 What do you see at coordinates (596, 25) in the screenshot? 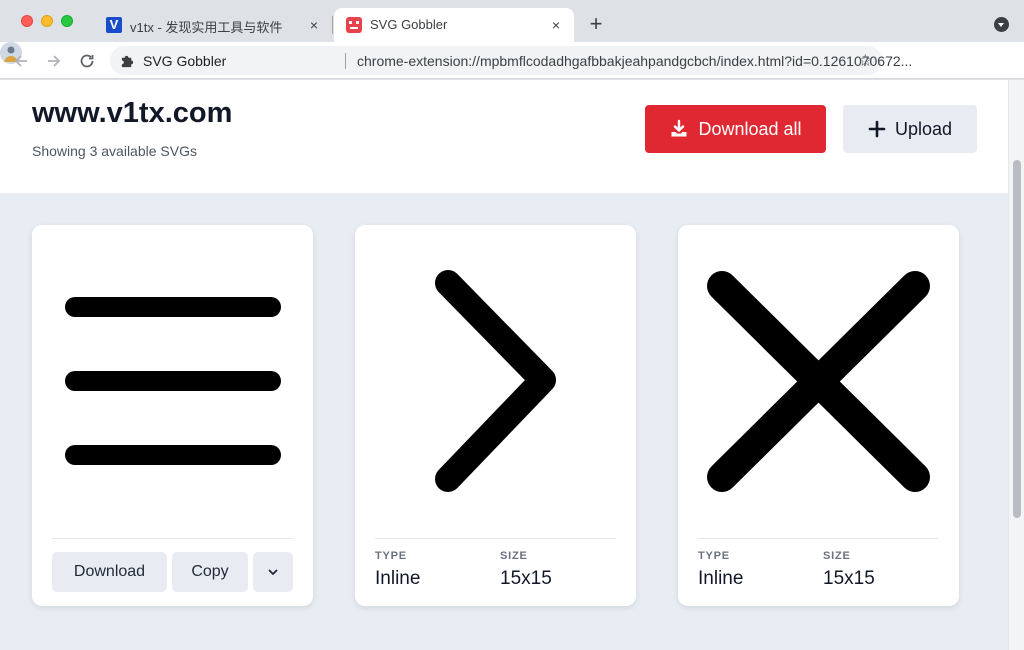
I see `new-tab-button: +` at bounding box center [596, 25].